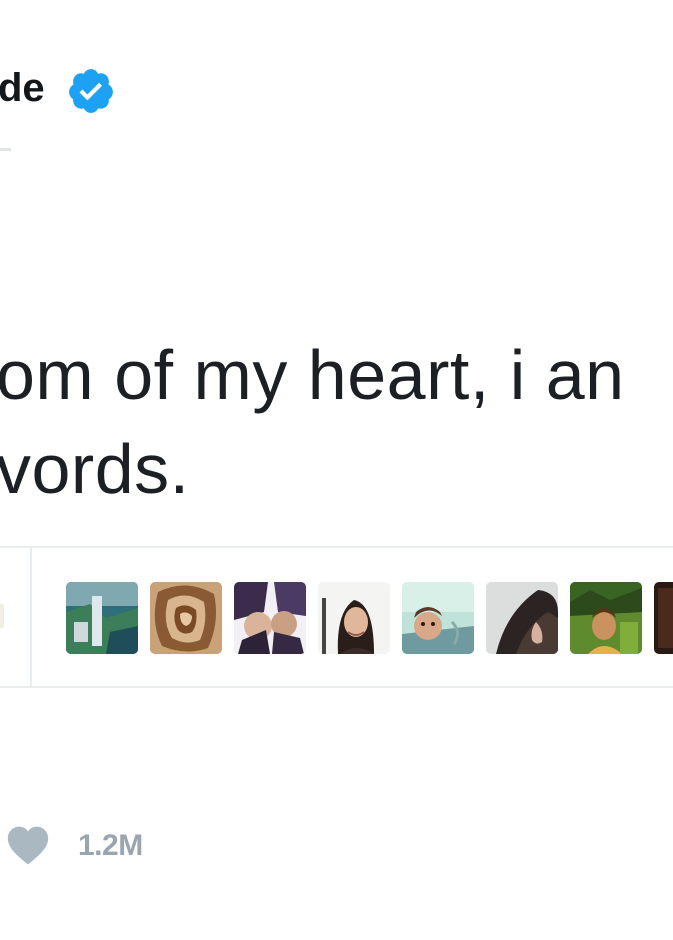 Image resolution: width=673 pixels, height=940 pixels. What do you see at coordinates (95, 469) in the screenshot?
I see `tweet-text-line-2: vords.` at bounding box center [95, 469].